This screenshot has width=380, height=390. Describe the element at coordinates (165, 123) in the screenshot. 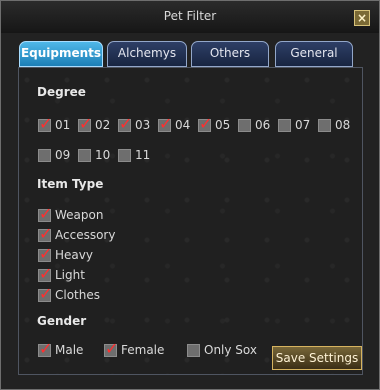

I see `degree-04-checkbox` at that location.